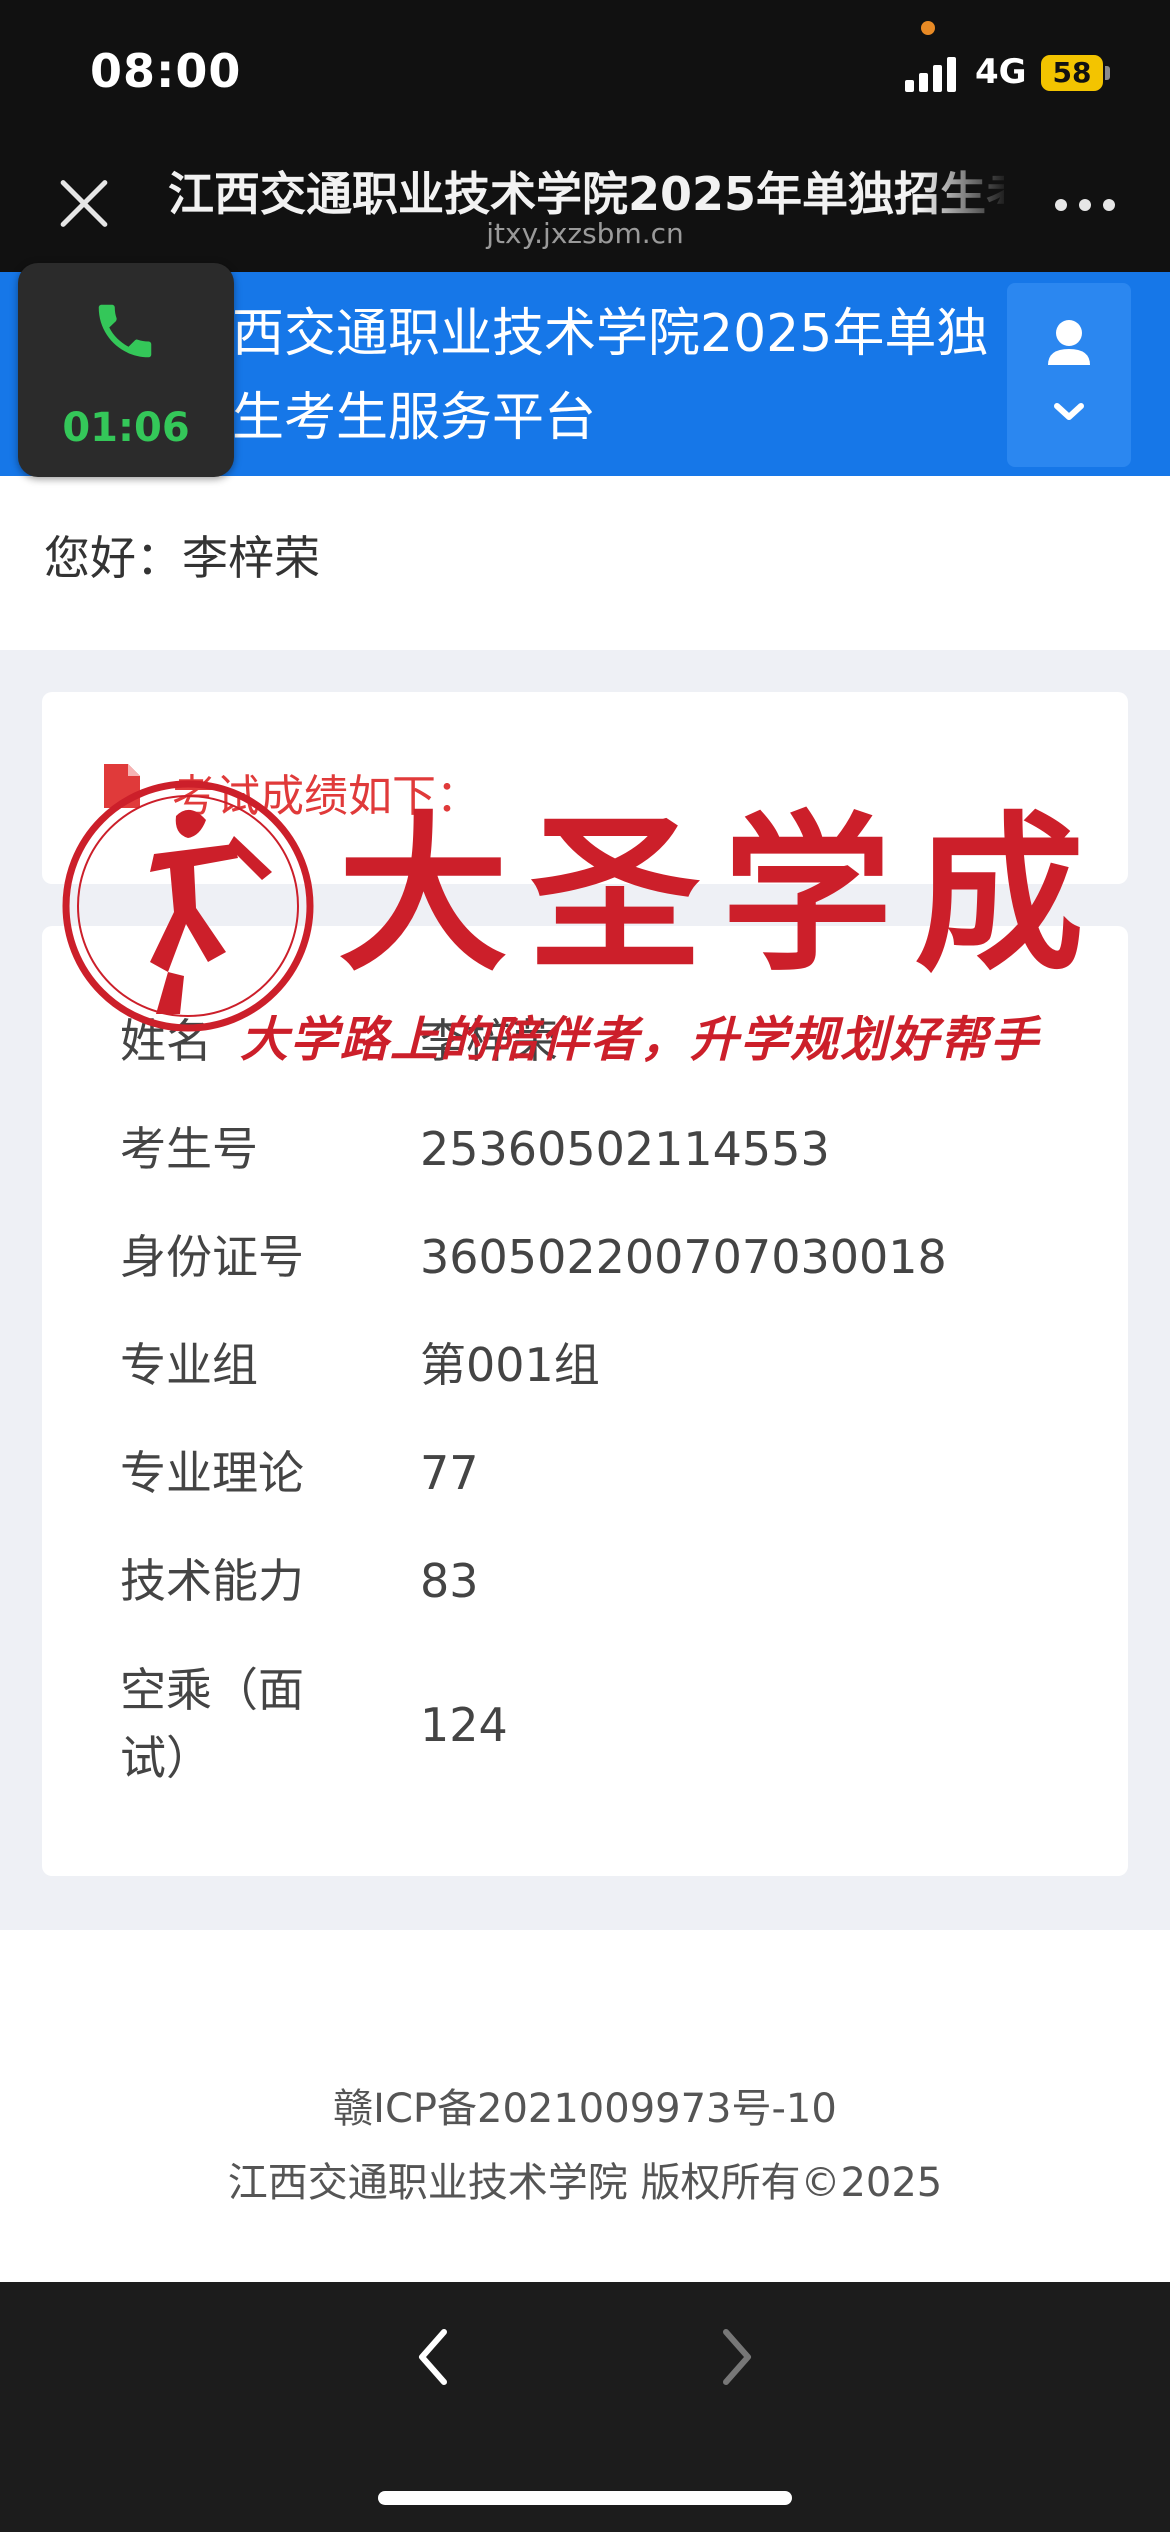  What do you see at coordinates (736, 2357) in the screenshot?
I see `chevron-right-icon` at bounding box center [736, 2357].